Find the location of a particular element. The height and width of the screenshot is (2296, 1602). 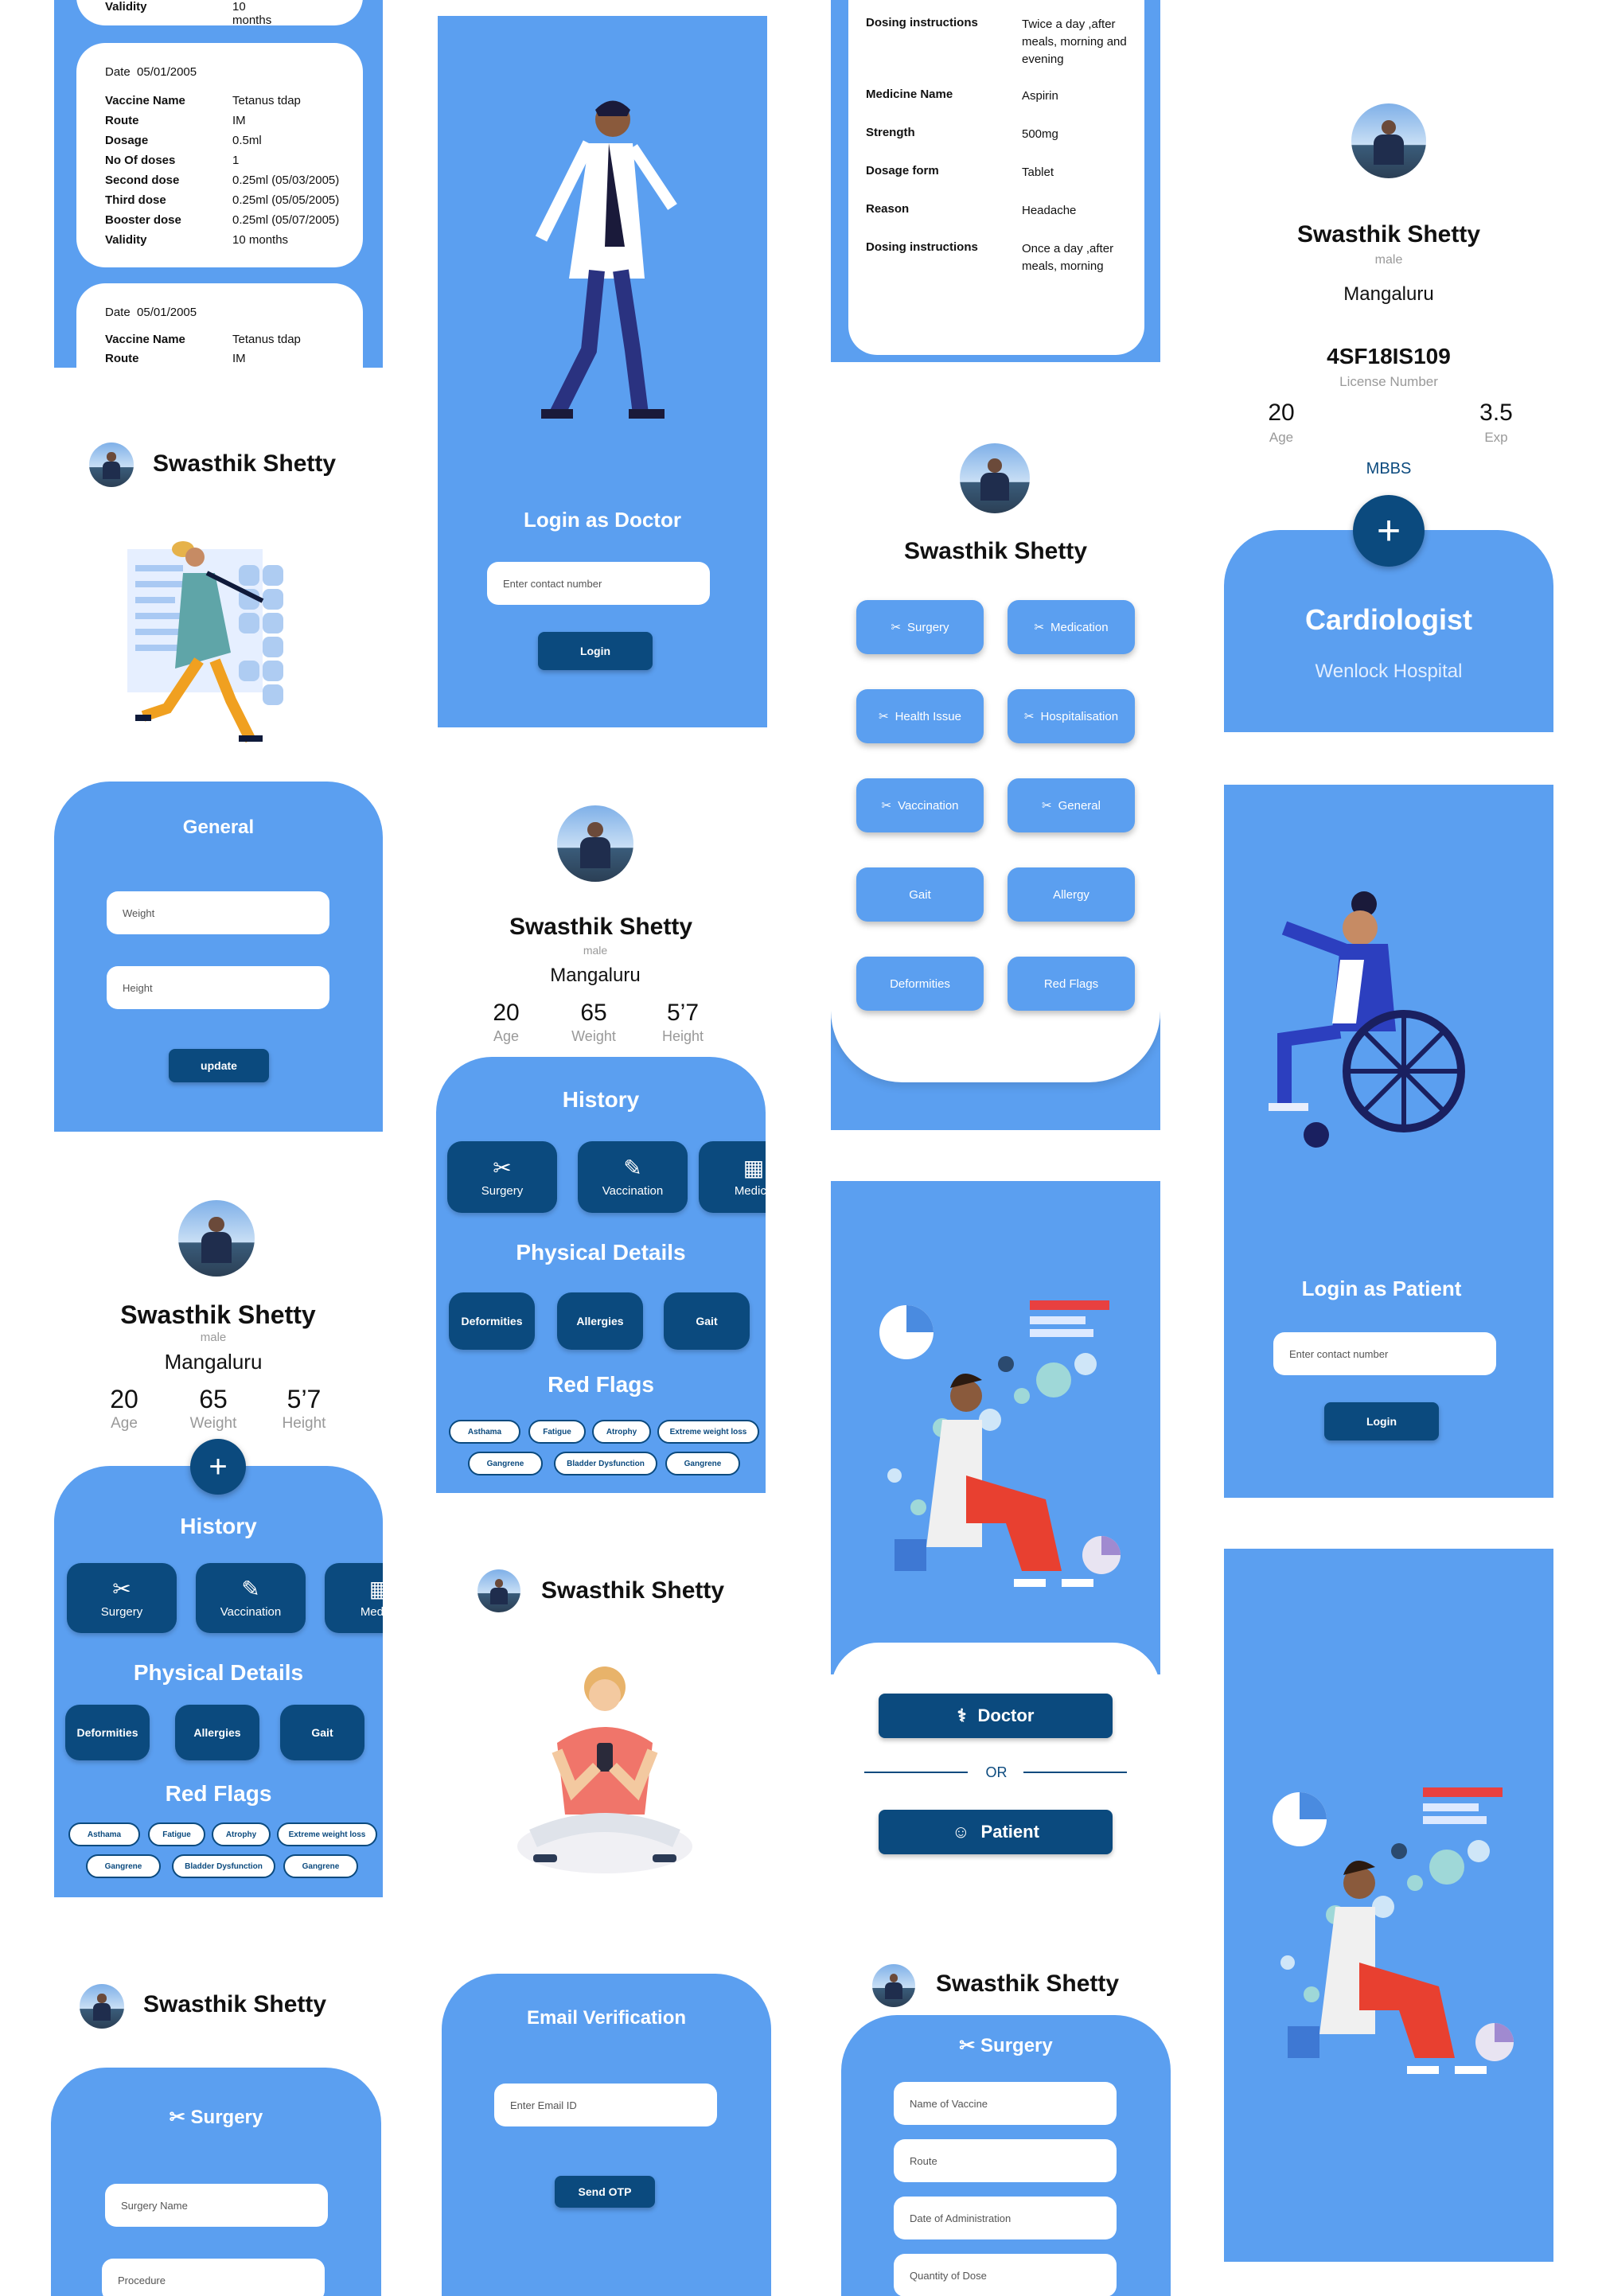

email-field: Enter Email ID is located at coordinates (606, 2105).